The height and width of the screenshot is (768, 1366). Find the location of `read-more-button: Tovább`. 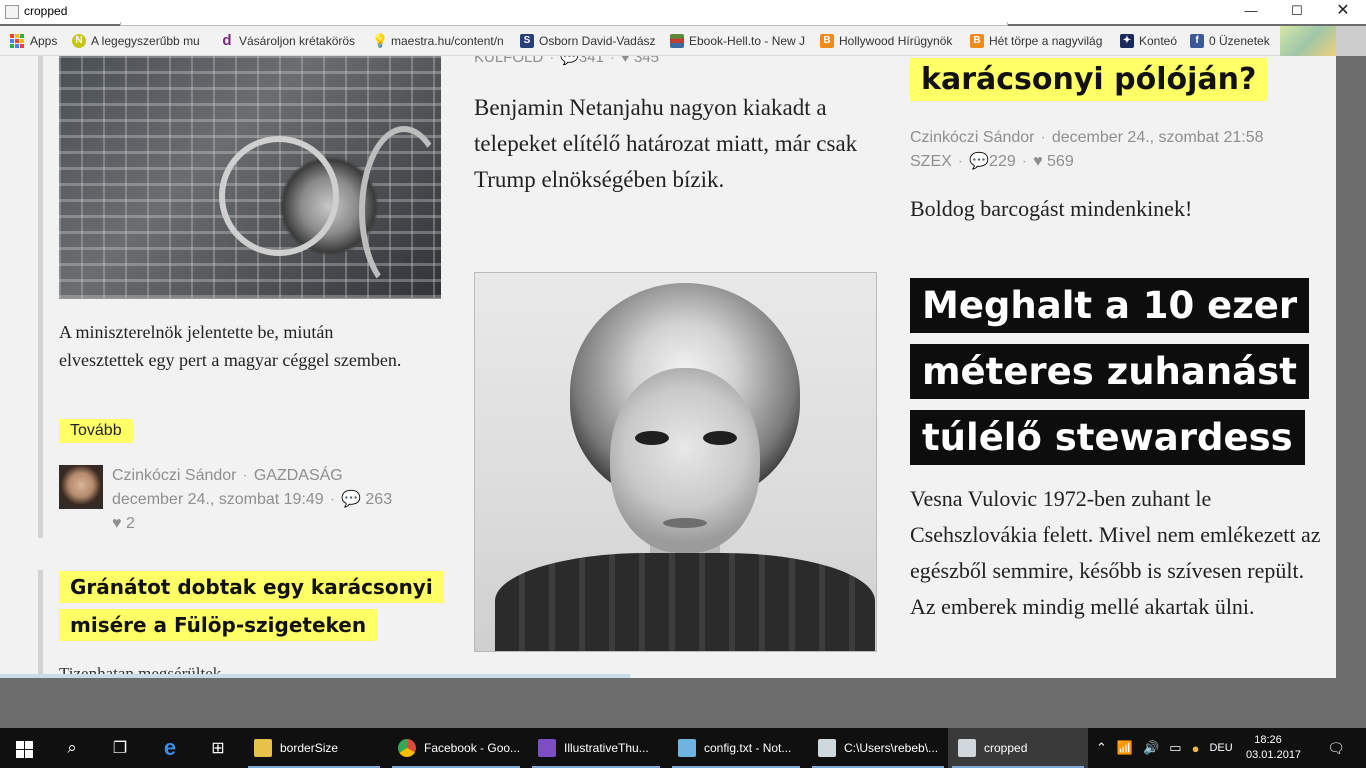

read-more-button: Tovább is located at coordinates (96, 431).